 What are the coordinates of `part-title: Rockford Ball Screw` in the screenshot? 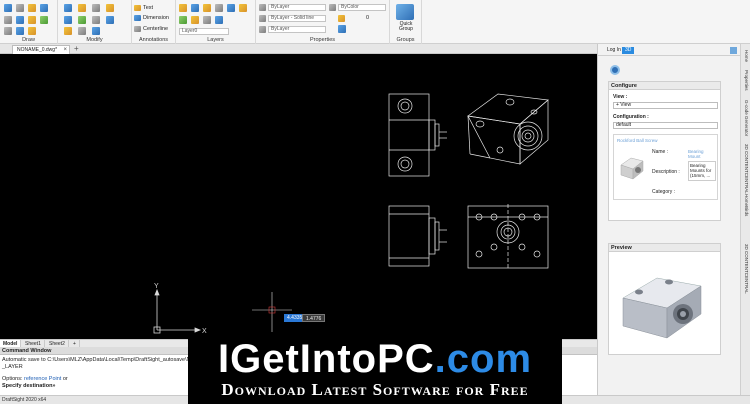 It's located at (637, 140).